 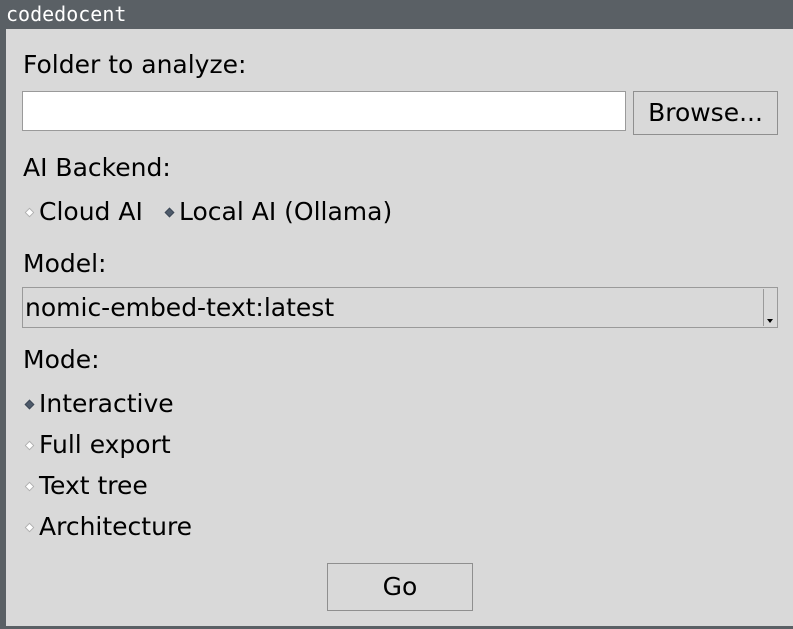 I want to click on chevron-down-icon, so click(x=769, y=307).